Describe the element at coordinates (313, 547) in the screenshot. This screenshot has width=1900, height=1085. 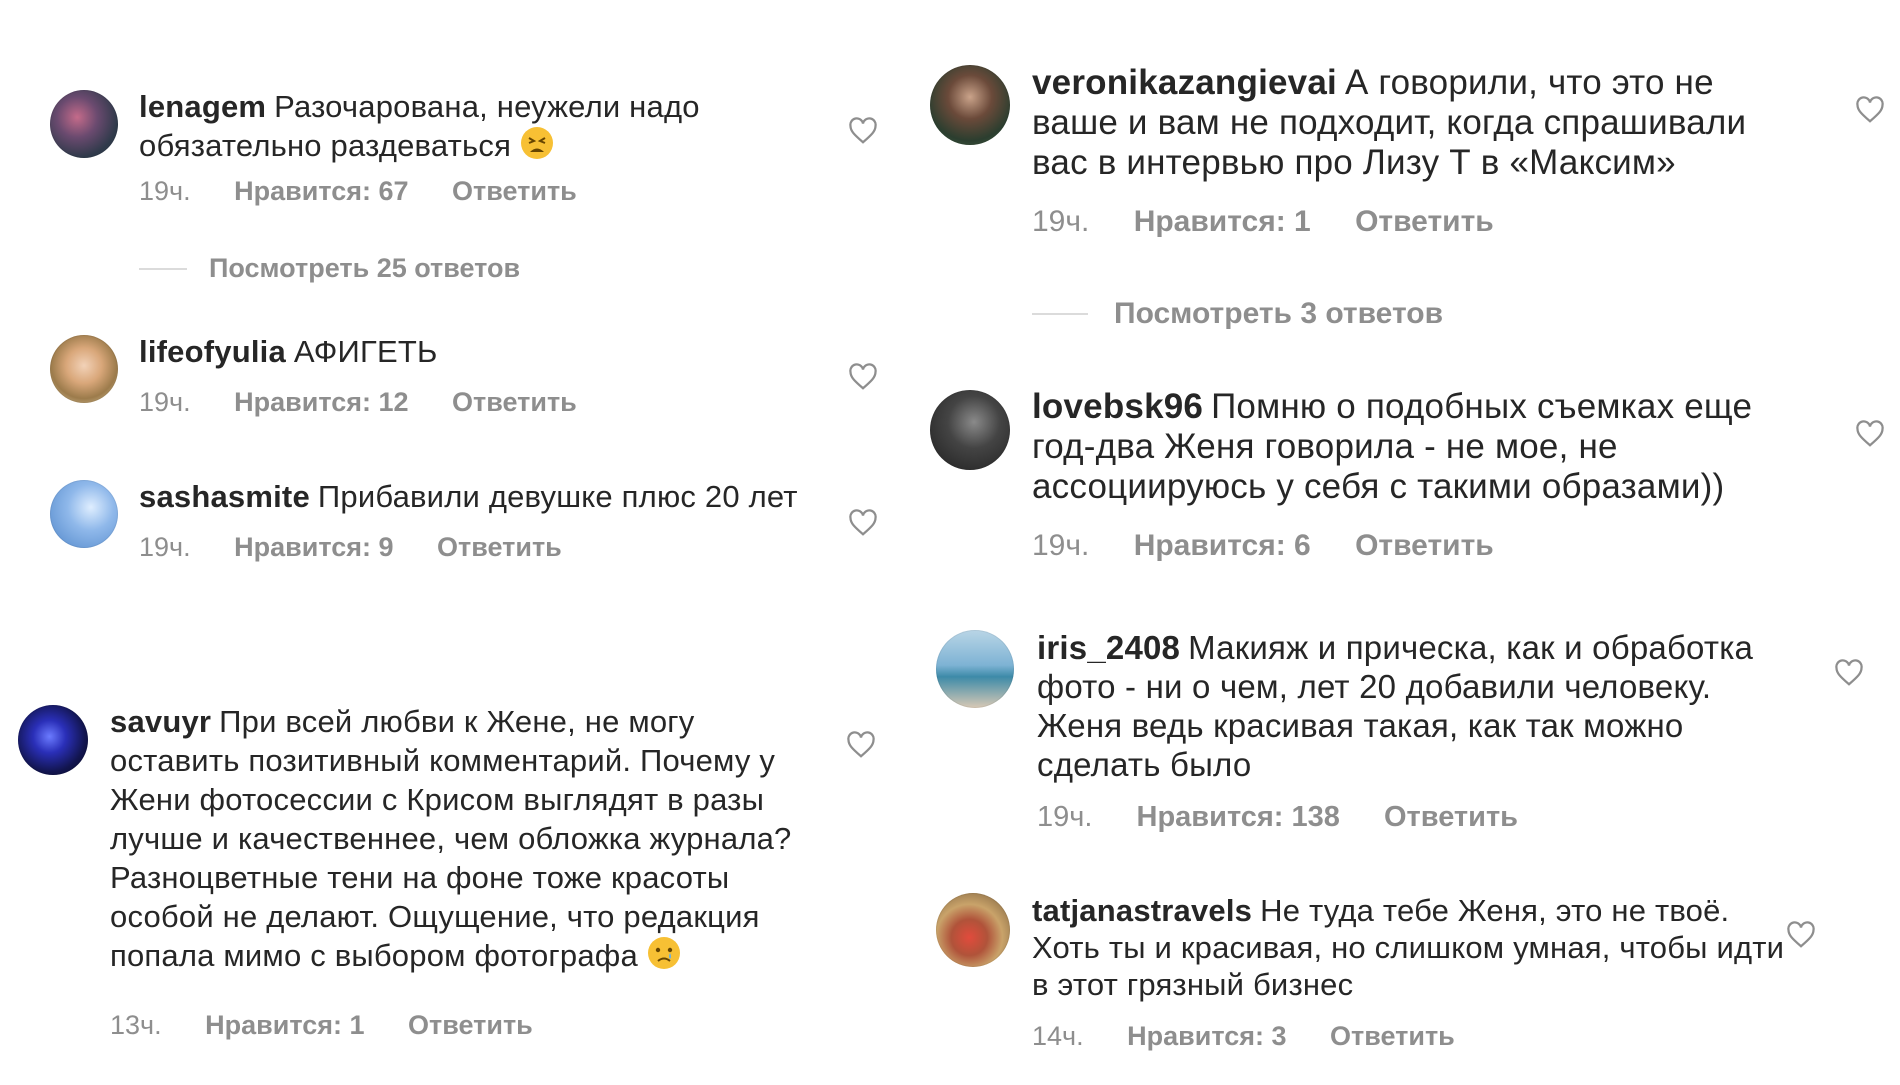
I see `likes-count: Нравится: 9` at that location.